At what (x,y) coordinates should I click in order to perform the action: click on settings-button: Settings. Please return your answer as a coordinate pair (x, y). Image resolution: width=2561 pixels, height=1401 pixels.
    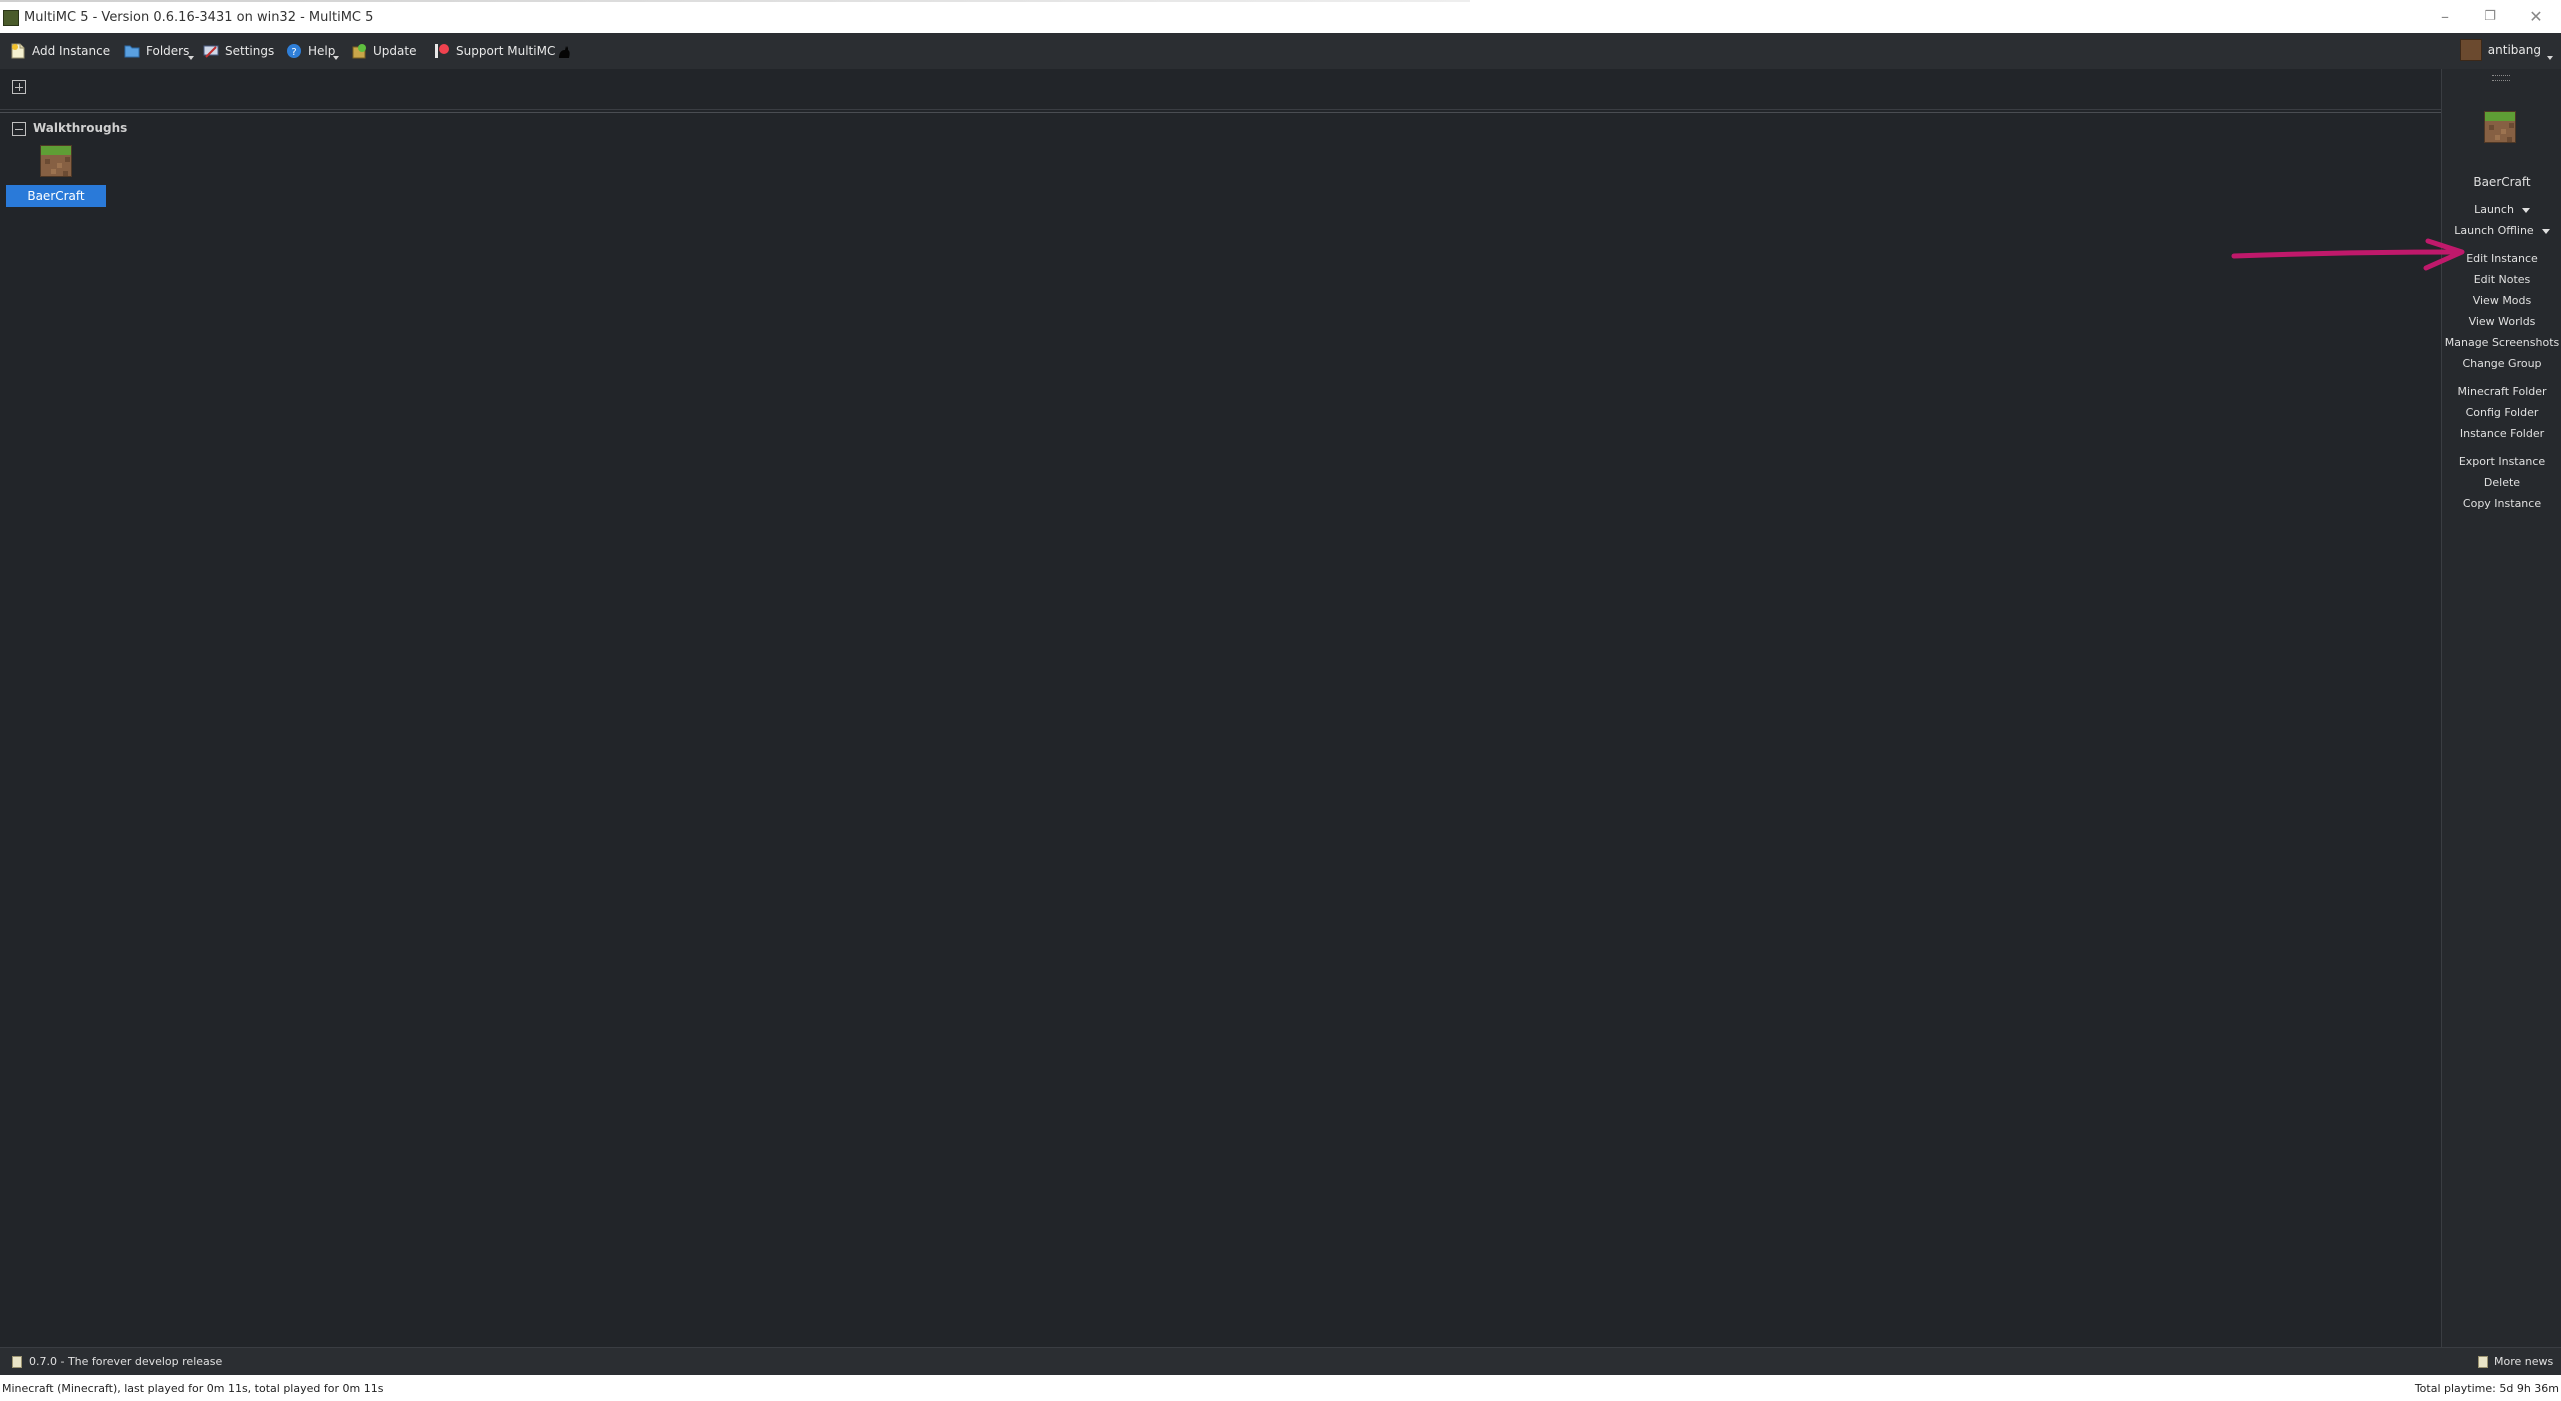
    Looking at the image, I should click on (238, 51).